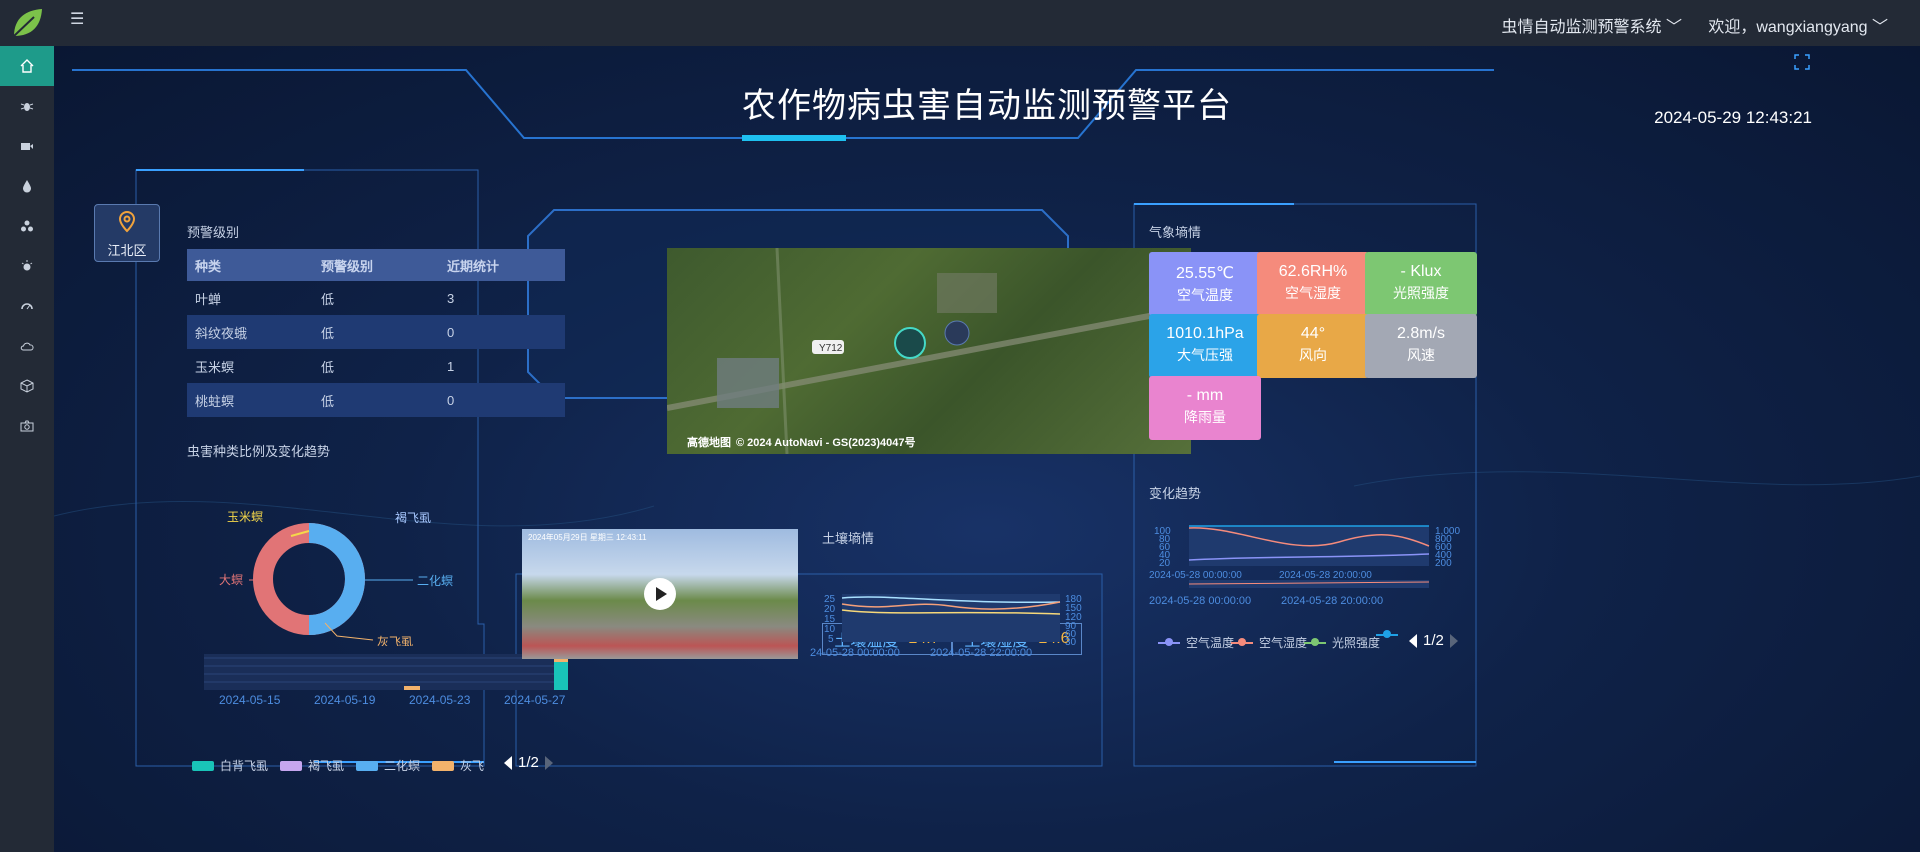 This screenshot has width=1920, height=852. Describe the element at coordinates (910, 343) in the screenshot. I see `device-marker-active` at that location.